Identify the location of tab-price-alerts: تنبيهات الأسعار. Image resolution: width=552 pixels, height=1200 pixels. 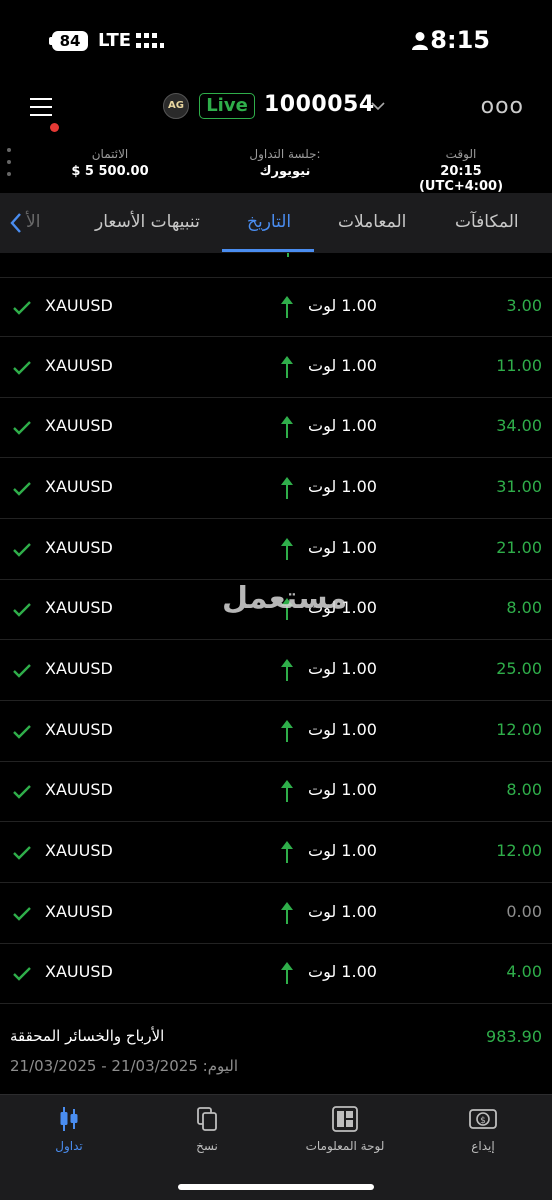
(147, 223).